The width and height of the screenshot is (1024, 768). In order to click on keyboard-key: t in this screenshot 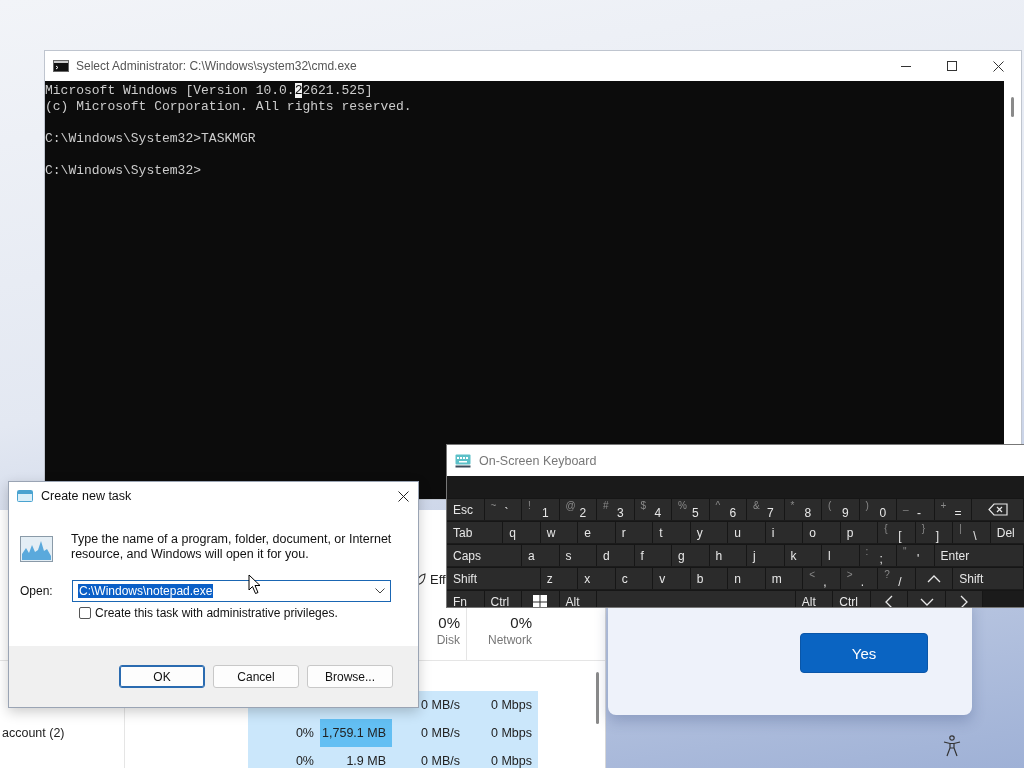, I will do `click(672, 532)`.